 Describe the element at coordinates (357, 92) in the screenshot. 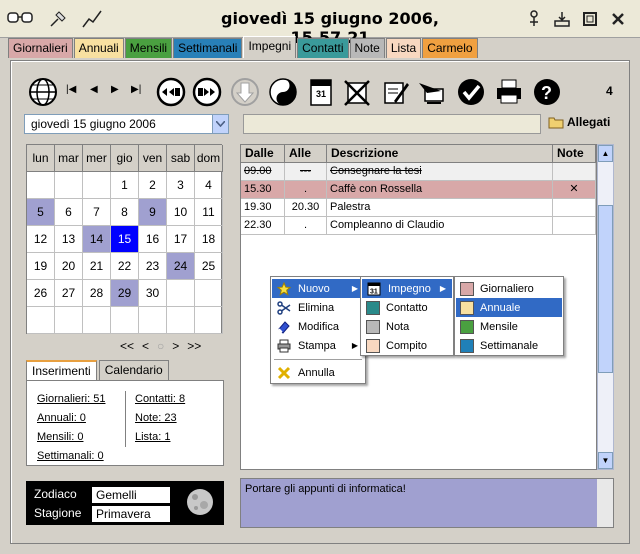

I see `delete-calendar-icon` at that location.